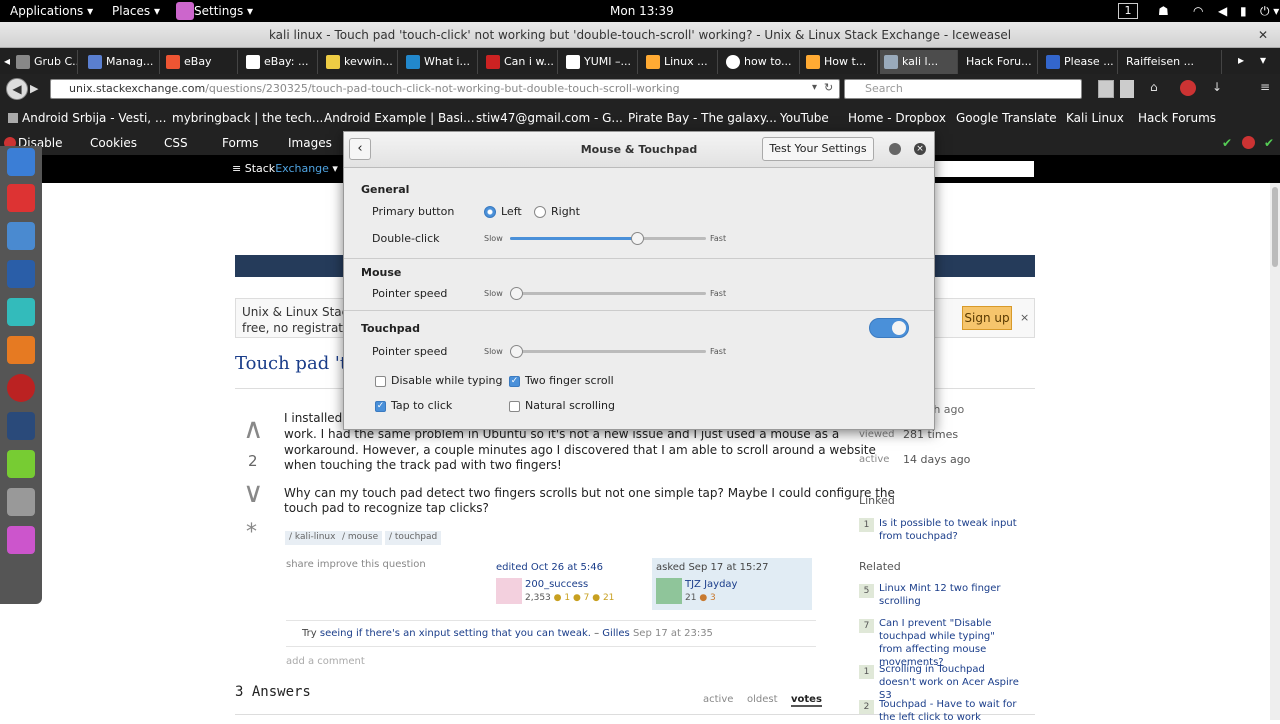  Describe the element at coordinates (897, 118) in the screenshot. I see `bookmark-item: Home - Dropbox` at that location.